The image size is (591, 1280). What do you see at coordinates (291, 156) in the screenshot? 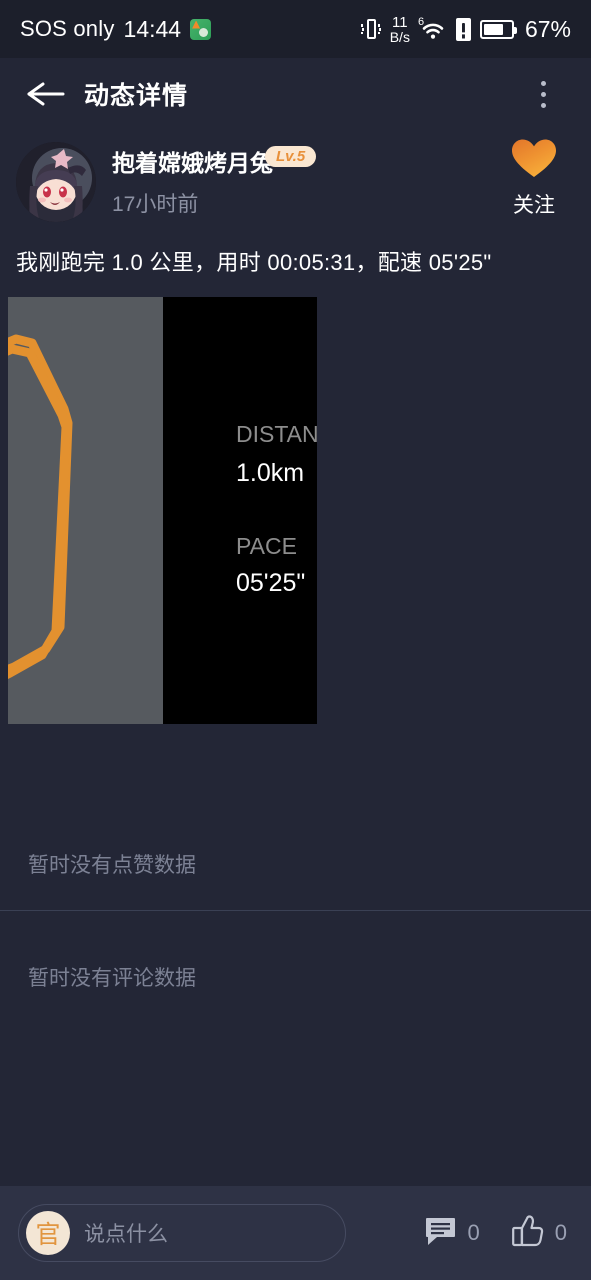
I see `level-badge: Lv.5` at bounding box center [291, 156].